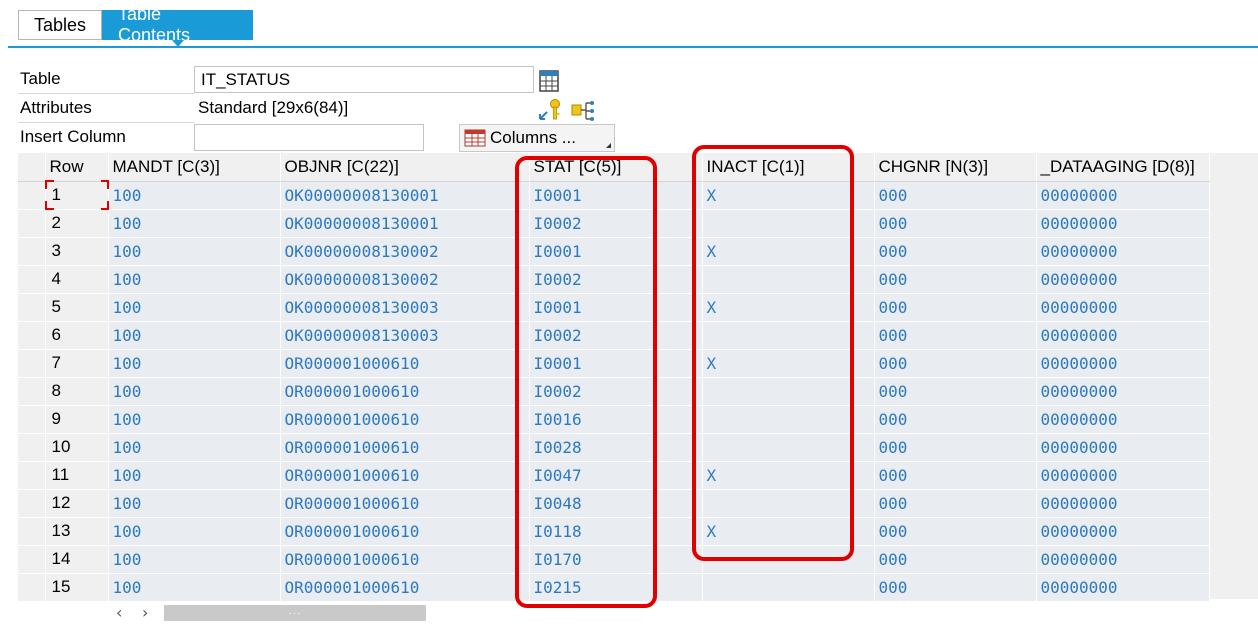 Image resolution: width=1258 pixels, height=627 pixels. I want to click on row-number: 9, so click(77, 419).